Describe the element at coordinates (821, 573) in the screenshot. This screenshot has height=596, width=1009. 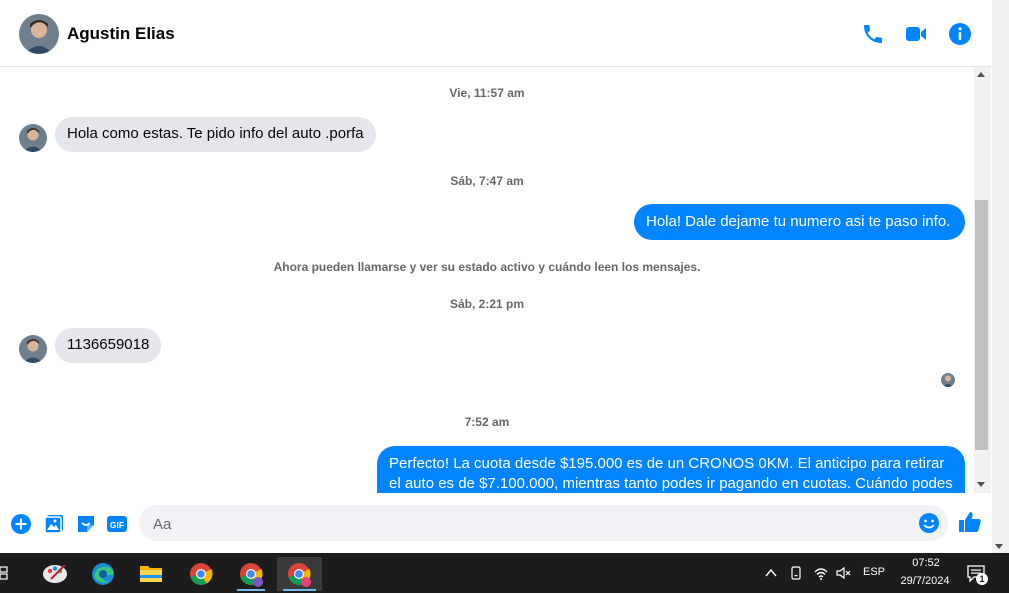
I see `wifi-icon` at that location.